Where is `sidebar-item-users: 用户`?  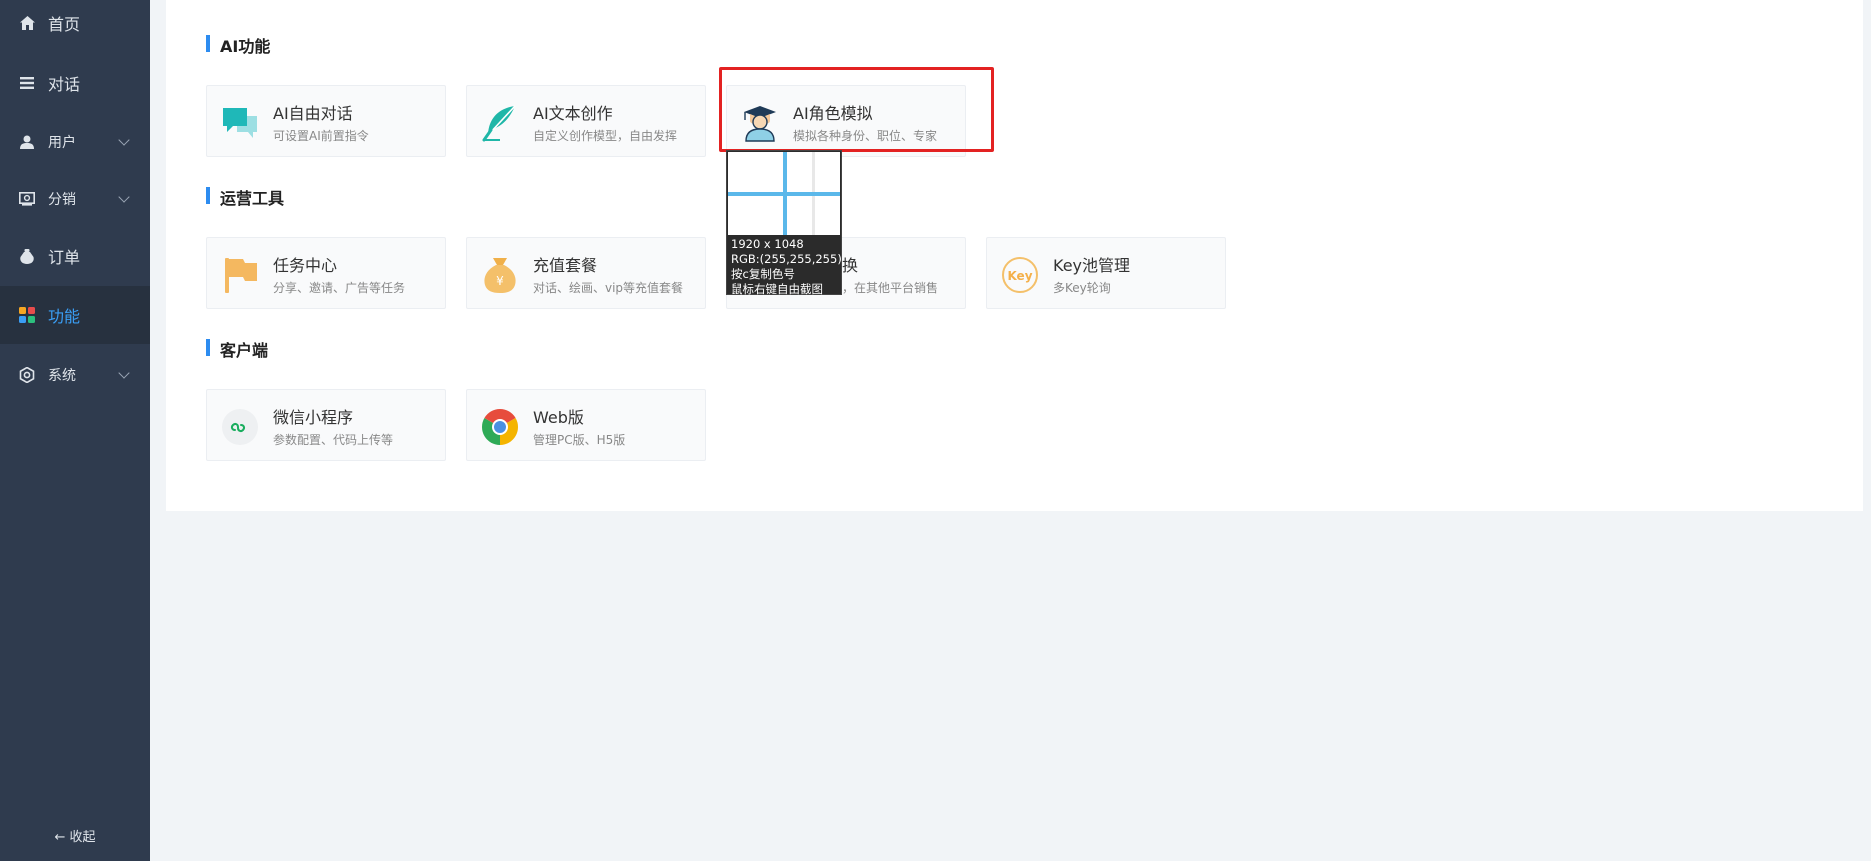 sidebar-item-users: 用户 is located at coordinates (75, 142).